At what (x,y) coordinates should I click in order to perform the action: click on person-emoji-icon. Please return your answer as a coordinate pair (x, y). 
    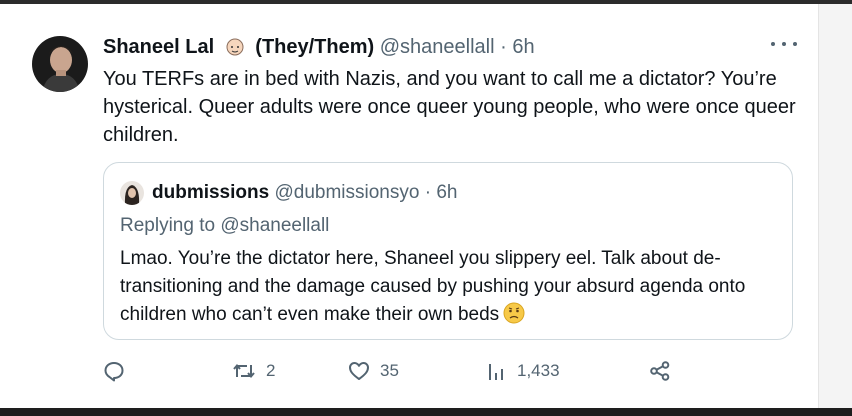
    Looking at the image, I should click on (235, 46).